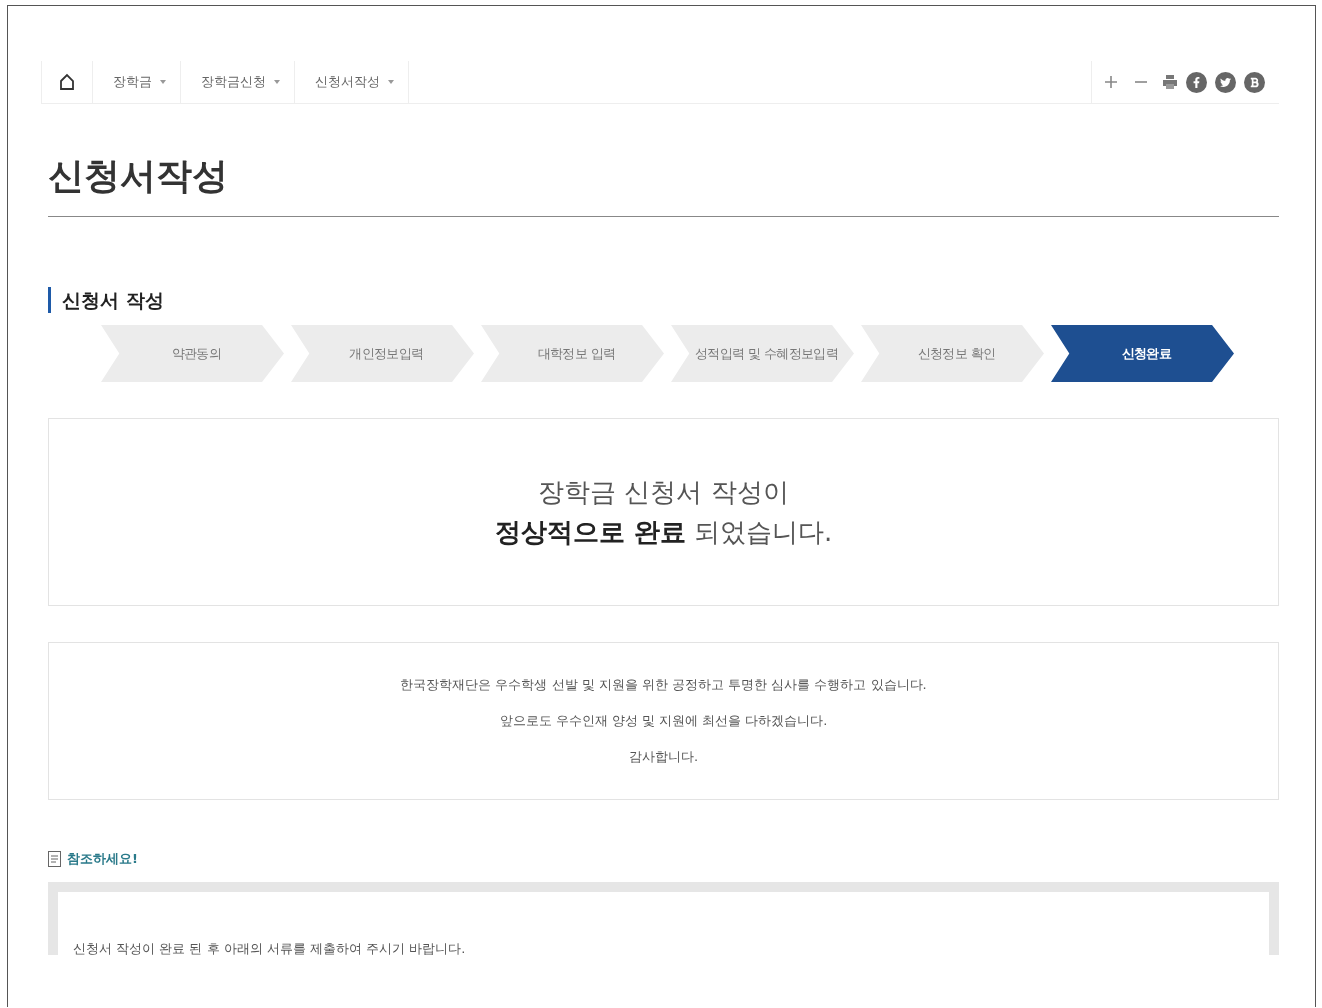  What do you see at coordinates (1225, 82) in the screenshot?
I see `twitter-icon` at bounding box center [1225, 82].